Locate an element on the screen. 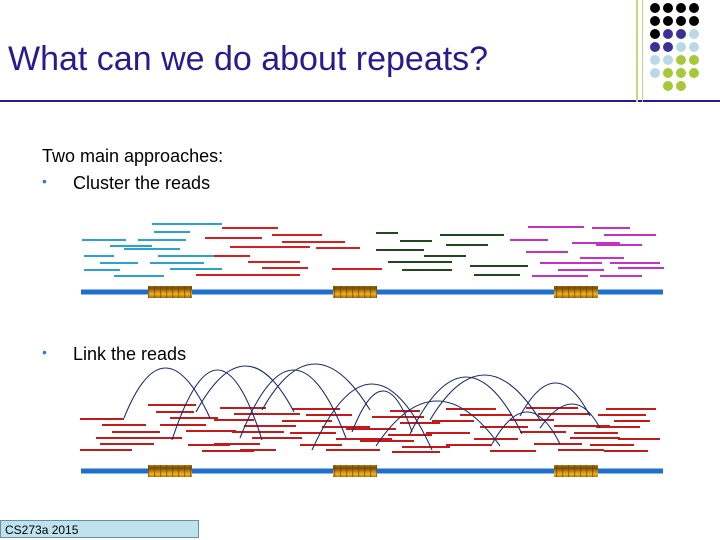  footer-label: CS273a 2015 is located at coordinates (99, 529).